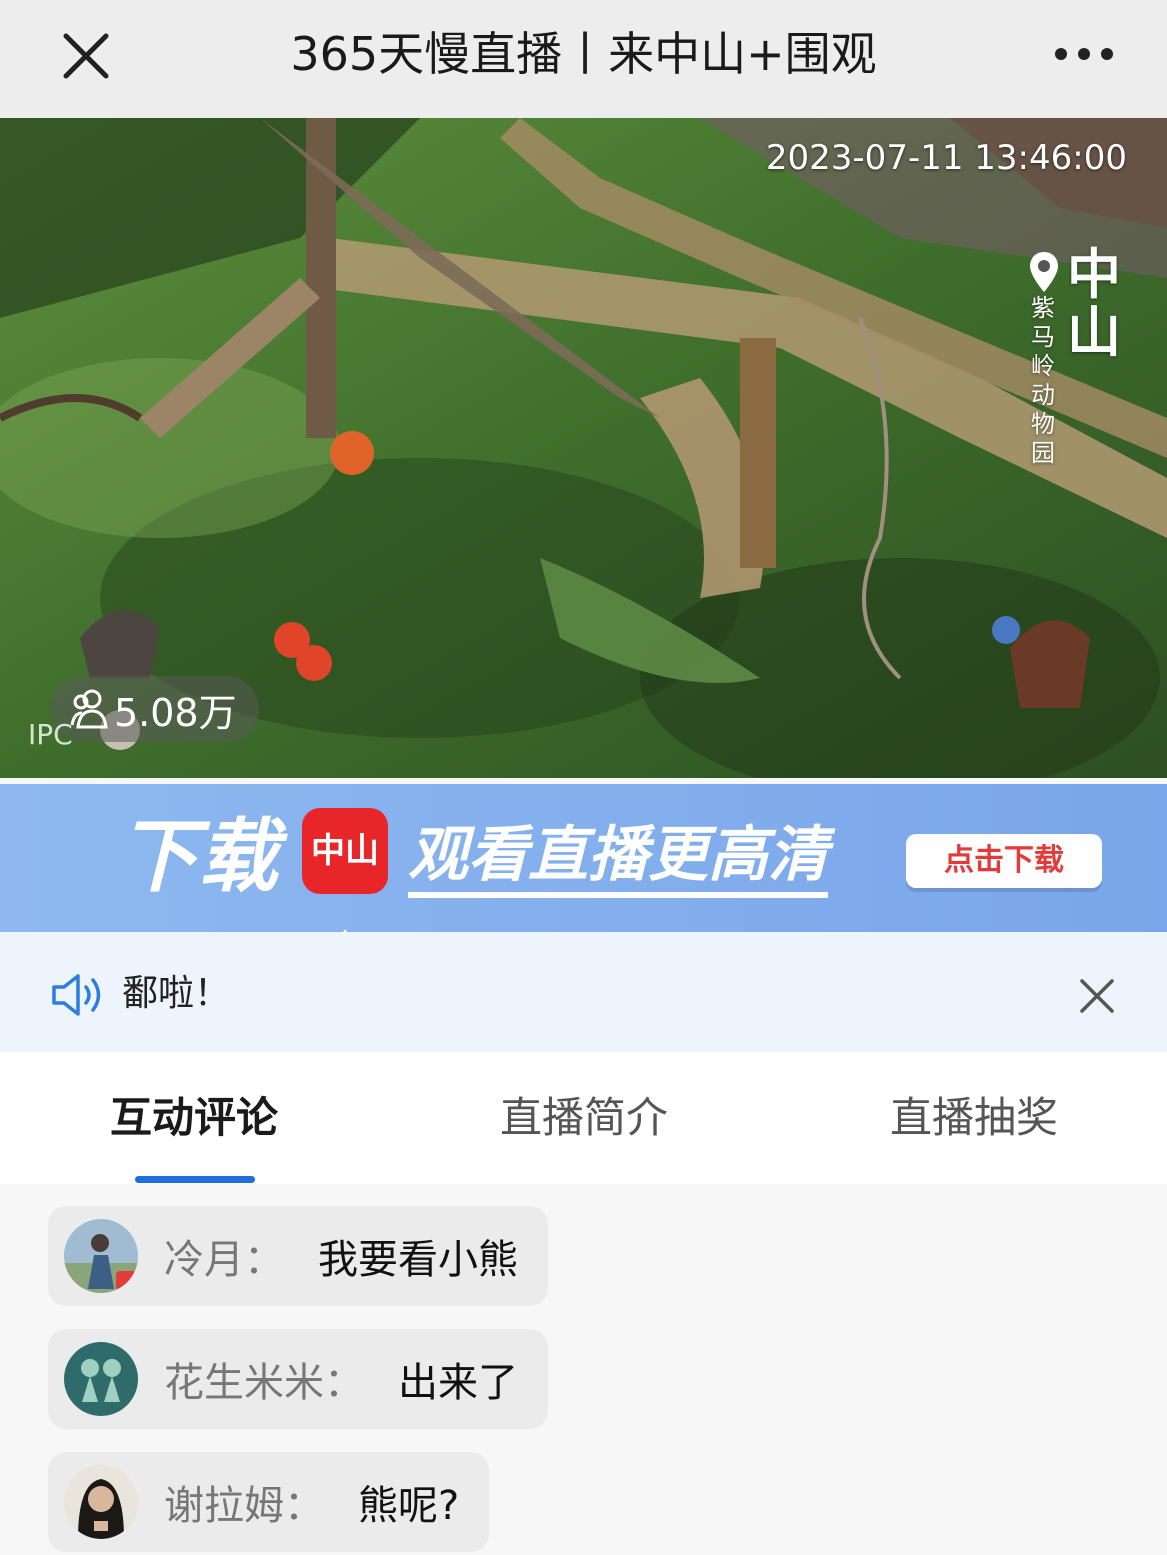  What do you see at coordinates (946, 158) in the screenshot?
I see `video-timestamp: 2023-07-11 13:46:00` at bounding box center [946, 158].